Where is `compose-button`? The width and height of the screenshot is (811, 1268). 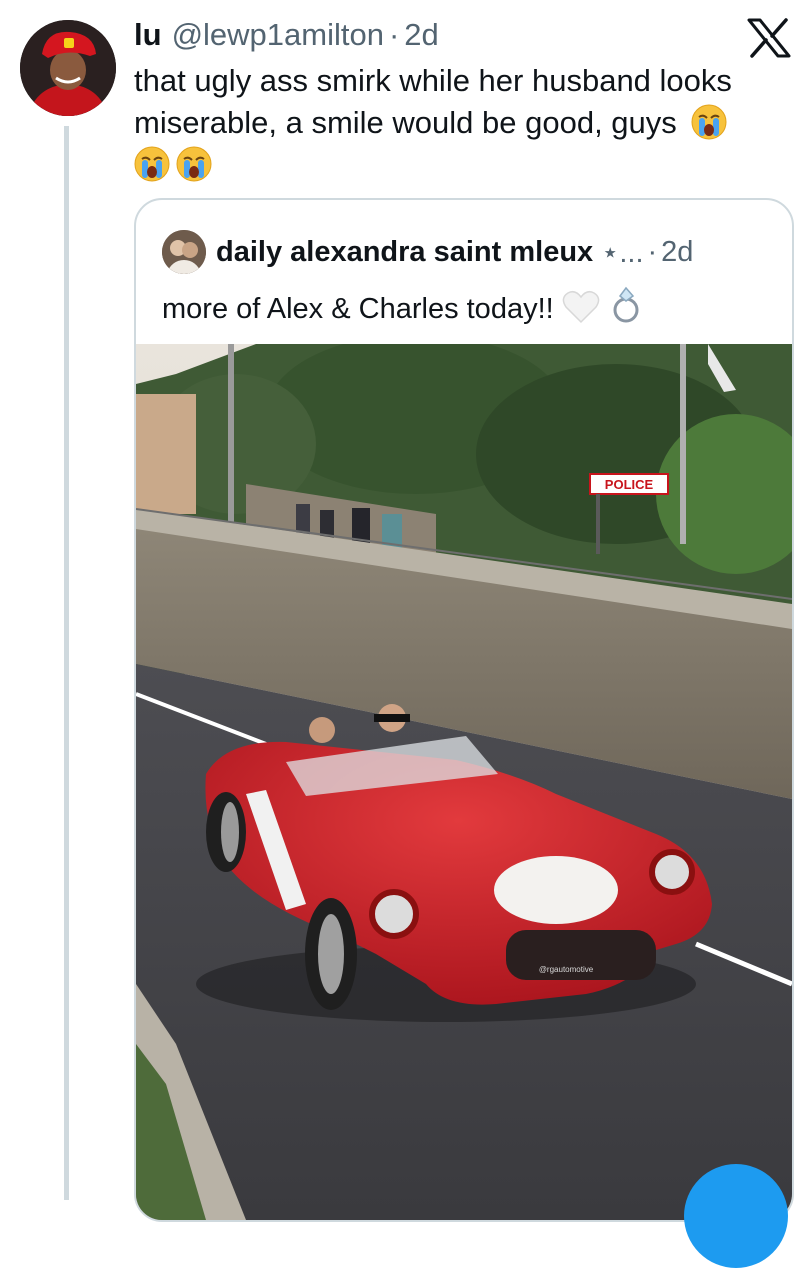
compose-button is located at coordinates (736, 1216).